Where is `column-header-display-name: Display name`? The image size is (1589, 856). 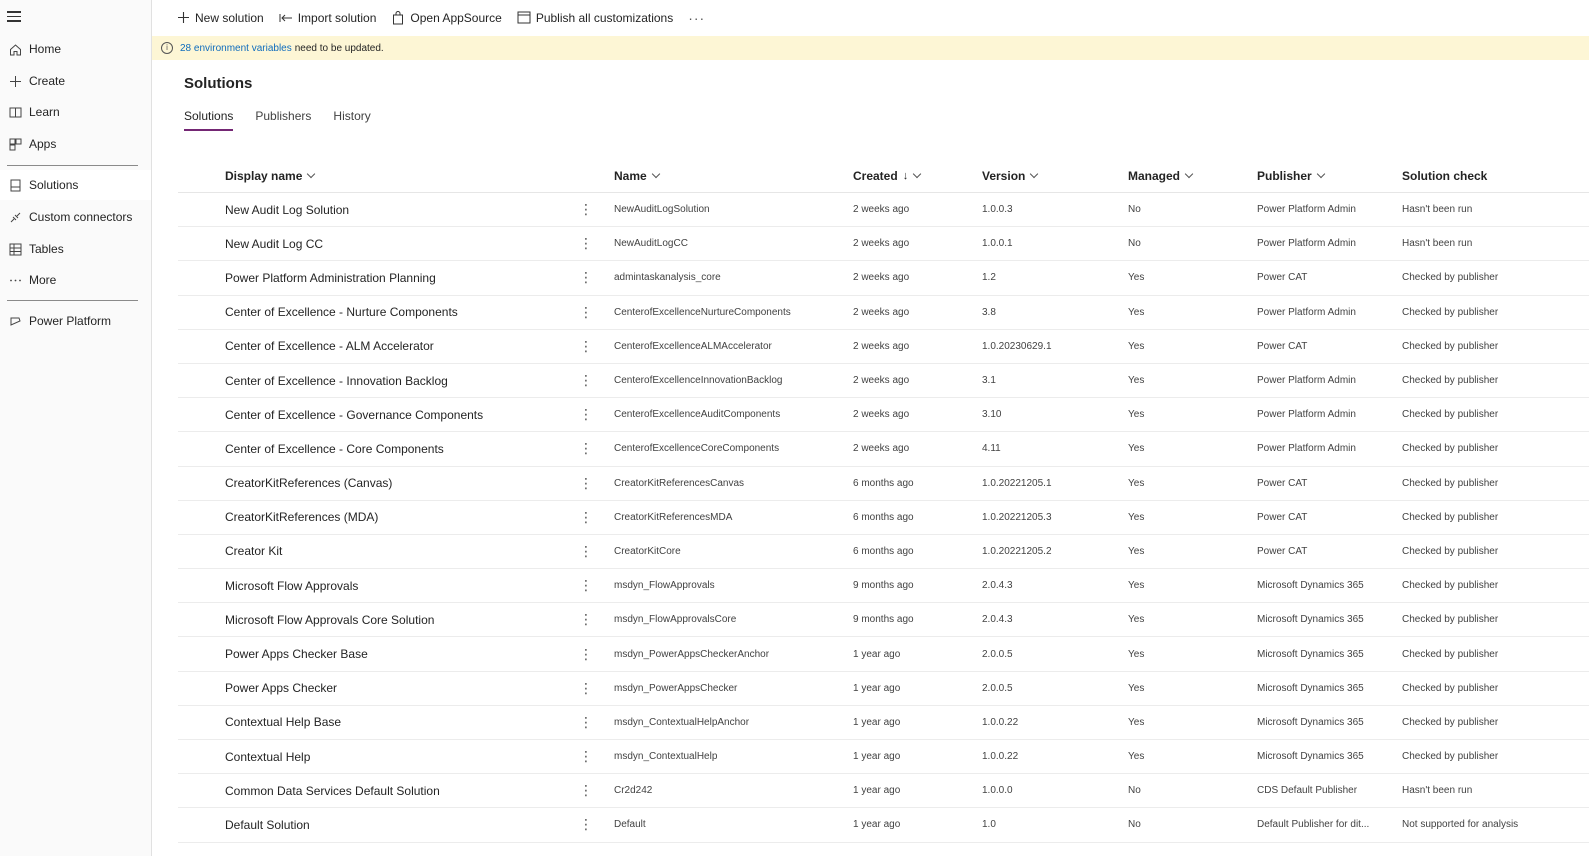
column-header-display-name: Display name is located at coordinates (270, 176).